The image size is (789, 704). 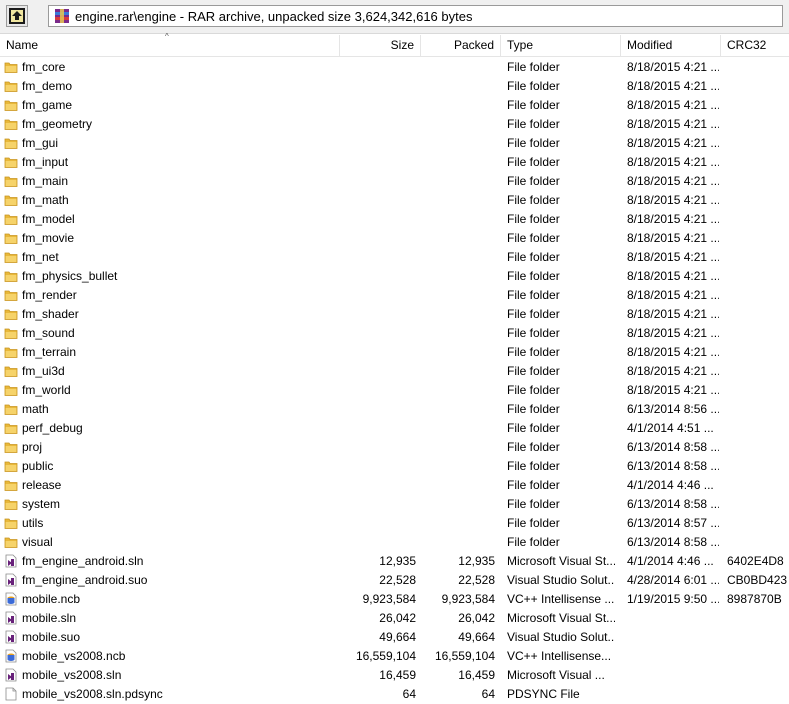 What do you see at coordinates (37, 542) in the screenshot?
I see `file-name-cell: visual` at bounding box center [37, 542].